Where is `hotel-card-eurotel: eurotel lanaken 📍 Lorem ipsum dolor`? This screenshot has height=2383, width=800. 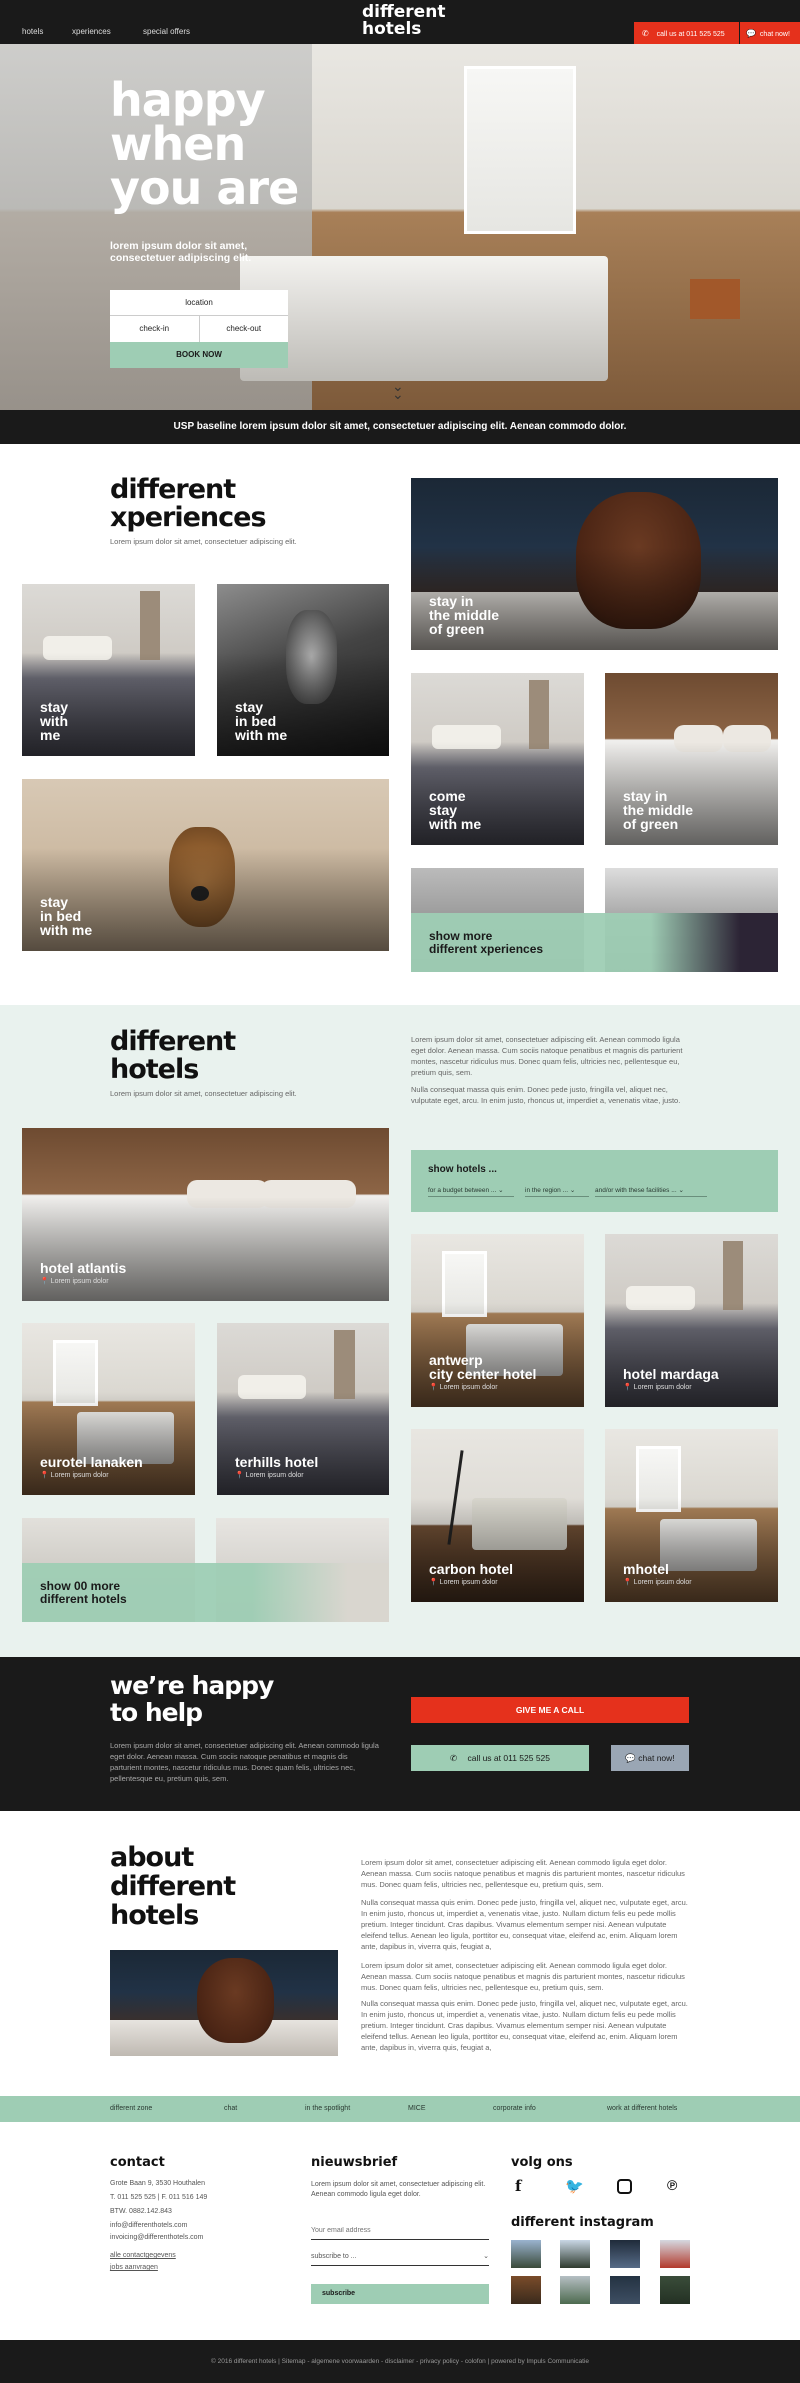
hotel-card-eurotel: eurotel lanaken 📍 Lorem ipsum dolor is located at coordinates (108, 1409).